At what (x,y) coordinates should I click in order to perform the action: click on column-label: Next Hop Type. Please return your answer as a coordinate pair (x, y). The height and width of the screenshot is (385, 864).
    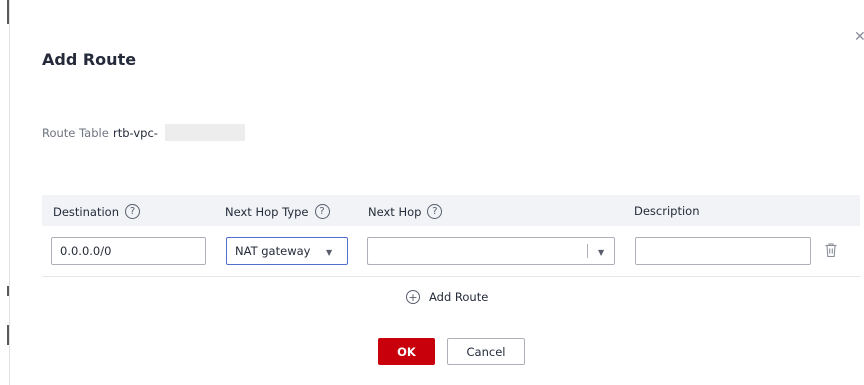
    Looking at the image, I should click on (267, 211).